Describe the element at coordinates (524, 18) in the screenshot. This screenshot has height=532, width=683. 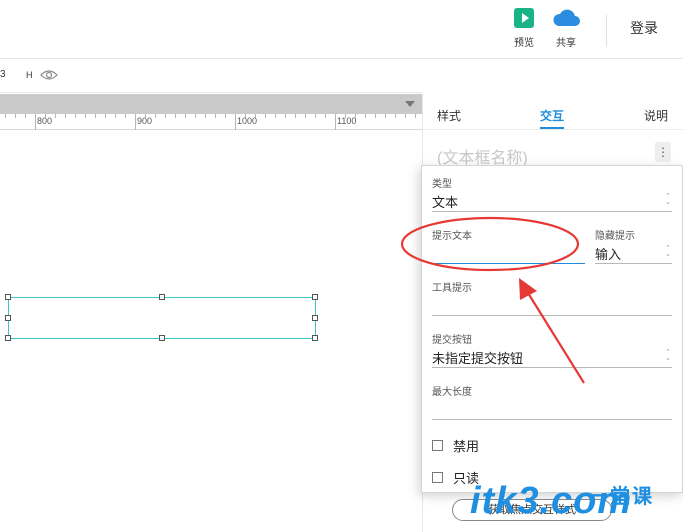
I see `play-icon` at that location.